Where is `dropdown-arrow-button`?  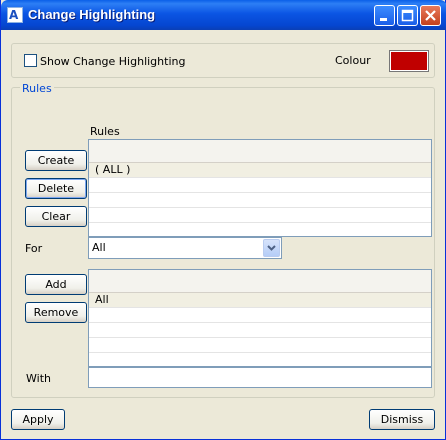
dropdown-arrow-button is located at coordinates (271, 248).